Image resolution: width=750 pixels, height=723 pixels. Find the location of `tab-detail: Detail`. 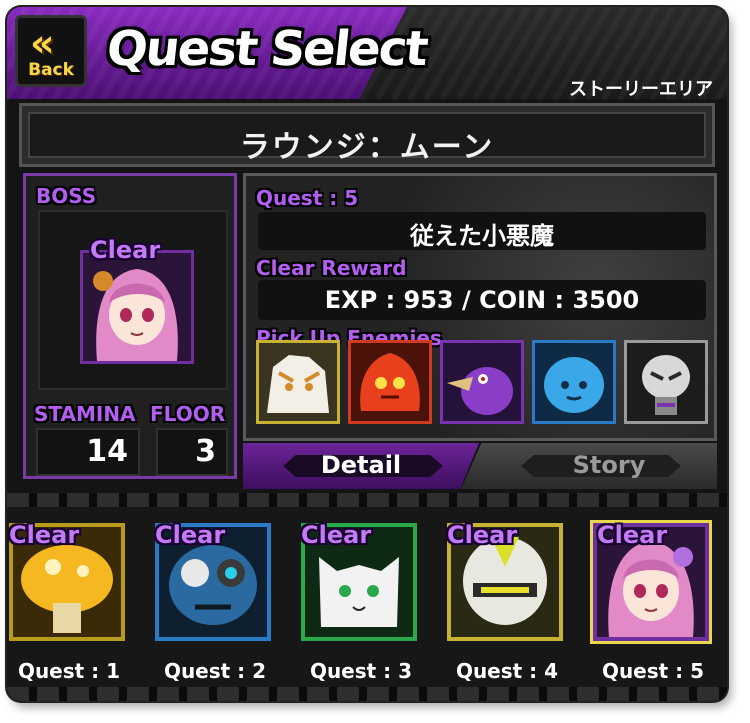

tab-detail: Detail is located at coordinates (361, 466).